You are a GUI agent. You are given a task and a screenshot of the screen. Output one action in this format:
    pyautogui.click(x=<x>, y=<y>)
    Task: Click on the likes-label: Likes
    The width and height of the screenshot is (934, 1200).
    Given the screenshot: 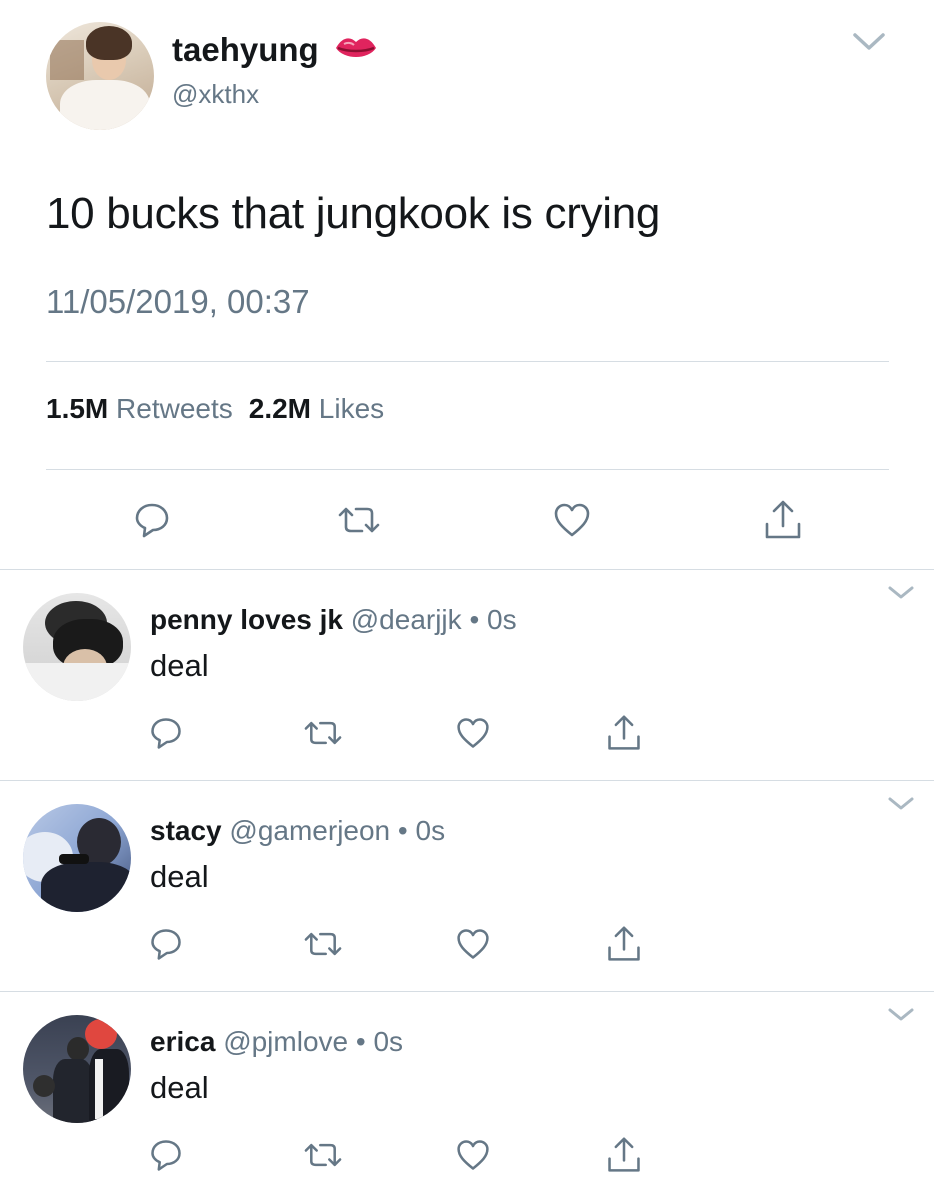 What is the action you would take?
    pyautogui.click(x=351, y=408)
    